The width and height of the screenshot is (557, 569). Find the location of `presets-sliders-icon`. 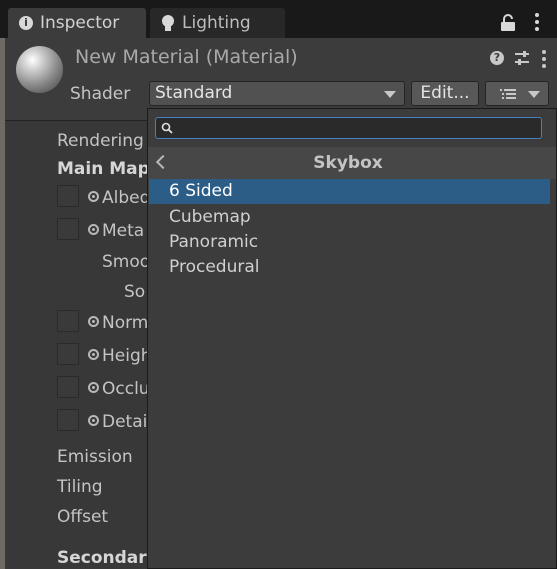

presets-sliders-icon is located at coordinates (522, 58).